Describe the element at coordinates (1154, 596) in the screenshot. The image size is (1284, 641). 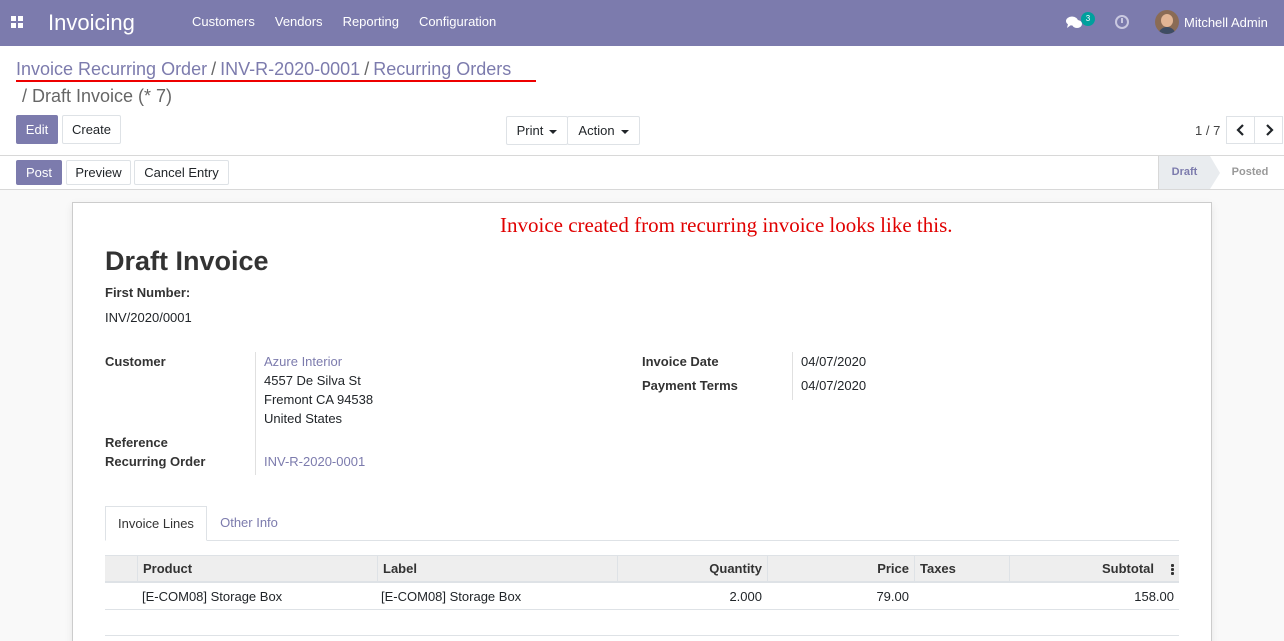
I see `cell-subtotal: 158.00` at that location.